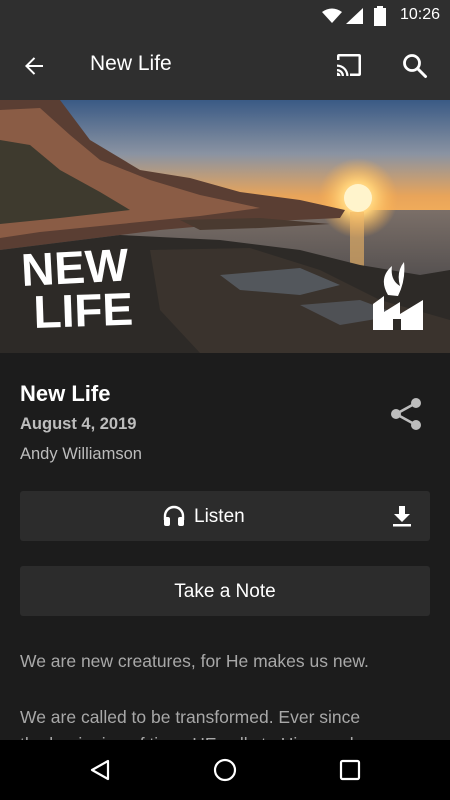  What do you see at coordinates (65, 393) in the screenshot?
I see `sermon-title: New Life` at bounding box center [65, 393].